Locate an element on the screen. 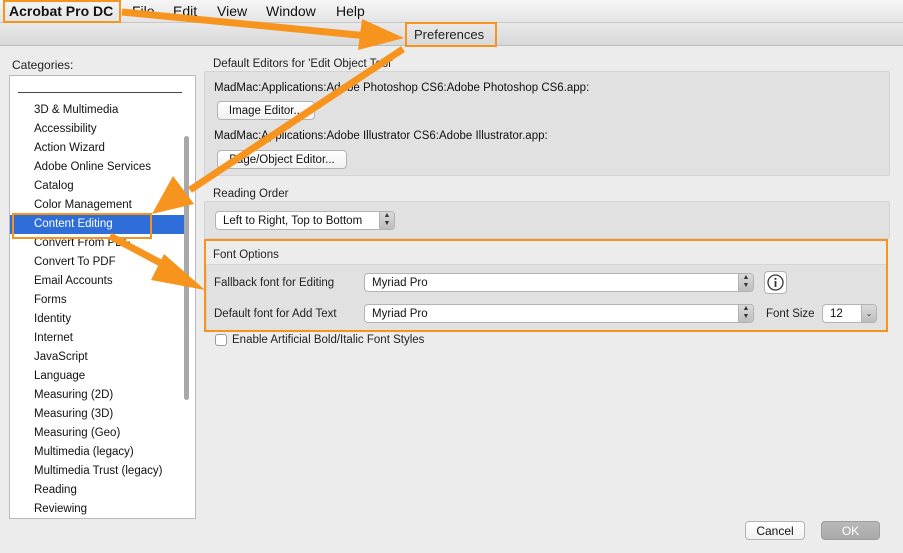 The width and height of the screenshot is (903, 553). category-measuring-3d: Measuring (3D) is located at coordinates (97, 414).